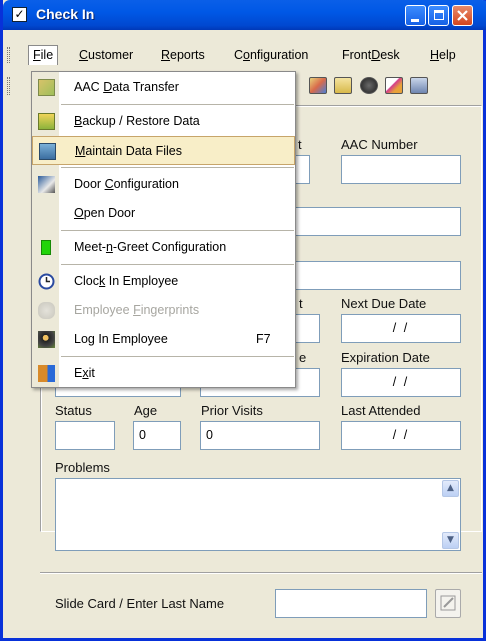  Describe the element at coordinates (318, 85) in the screenshot. I see `chart-tool-icon` at that location.